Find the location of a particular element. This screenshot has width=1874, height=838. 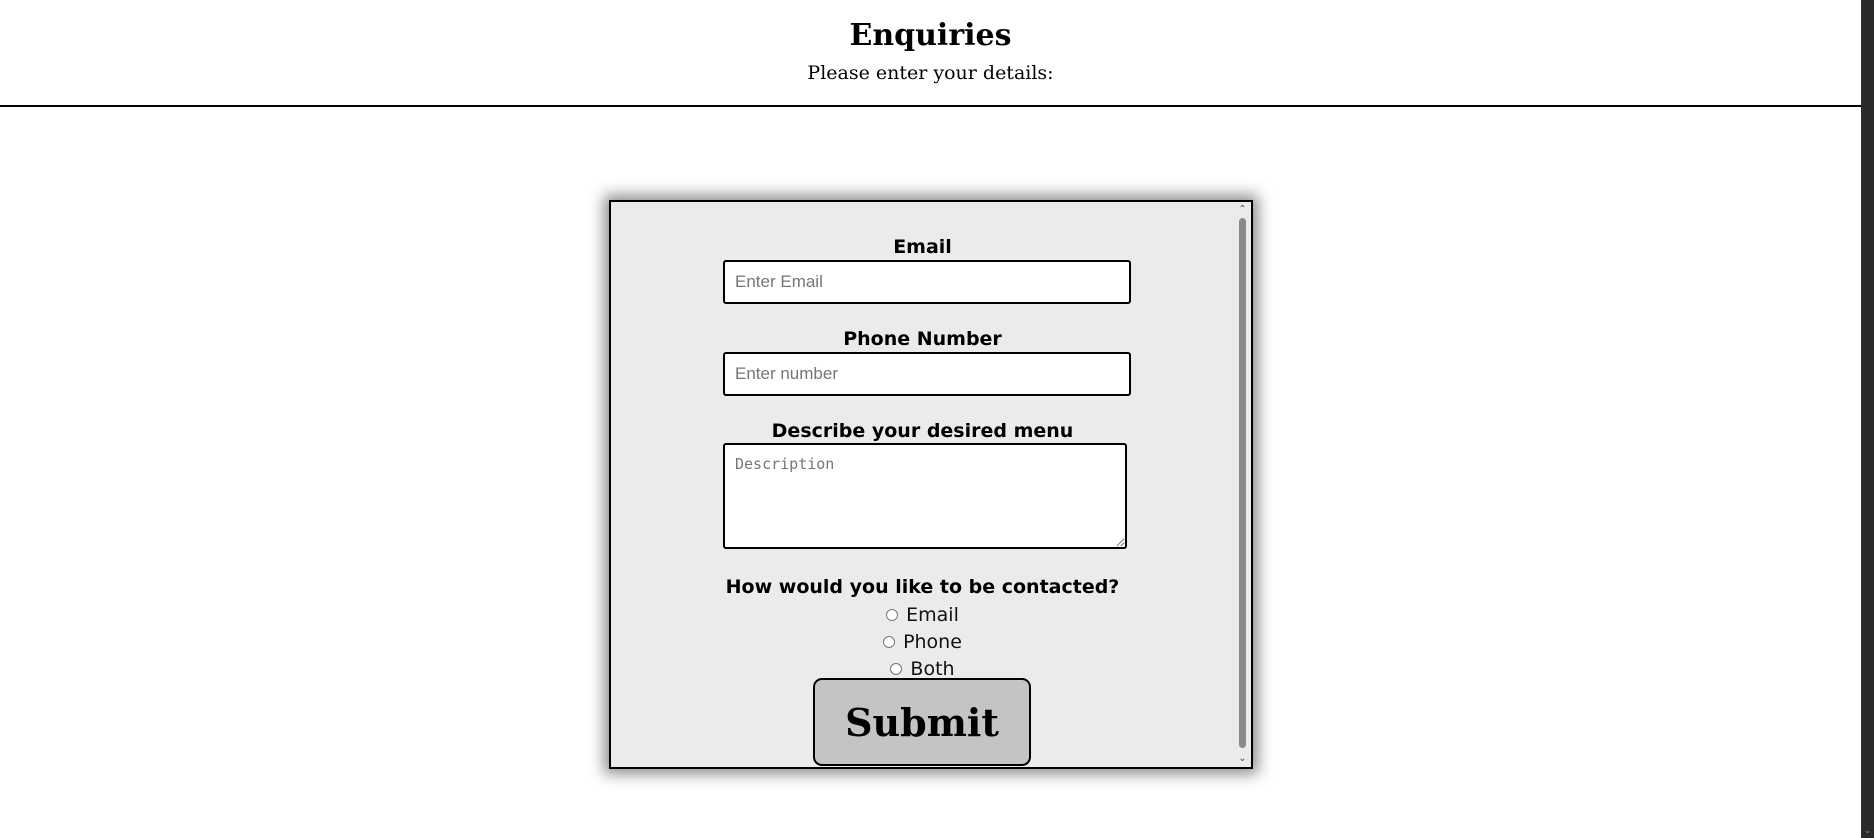

contact-method-label: How would you like to be contacted? is located at coordinates (922, 587).